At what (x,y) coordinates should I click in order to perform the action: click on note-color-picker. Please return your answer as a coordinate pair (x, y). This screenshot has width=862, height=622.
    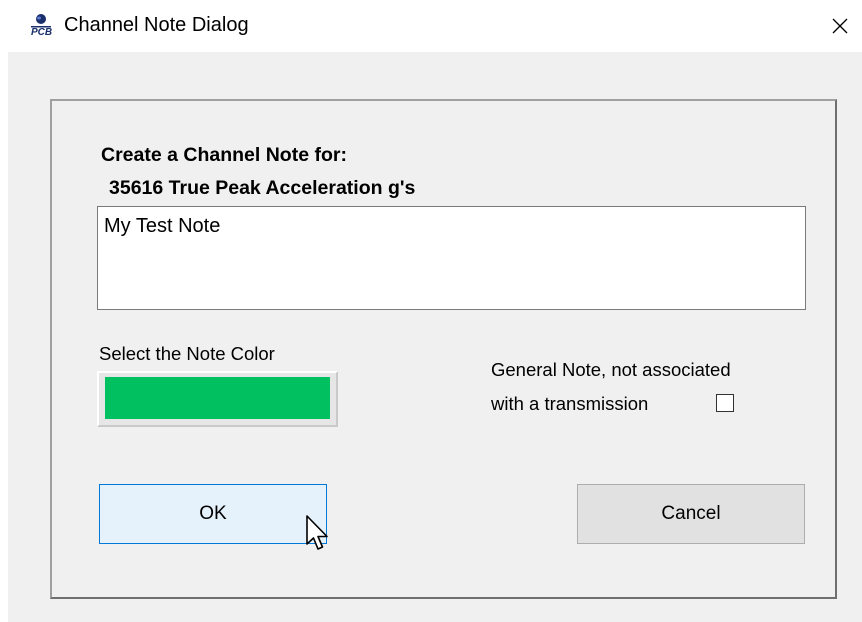
    Looking at the image, I should click on (217, 399).